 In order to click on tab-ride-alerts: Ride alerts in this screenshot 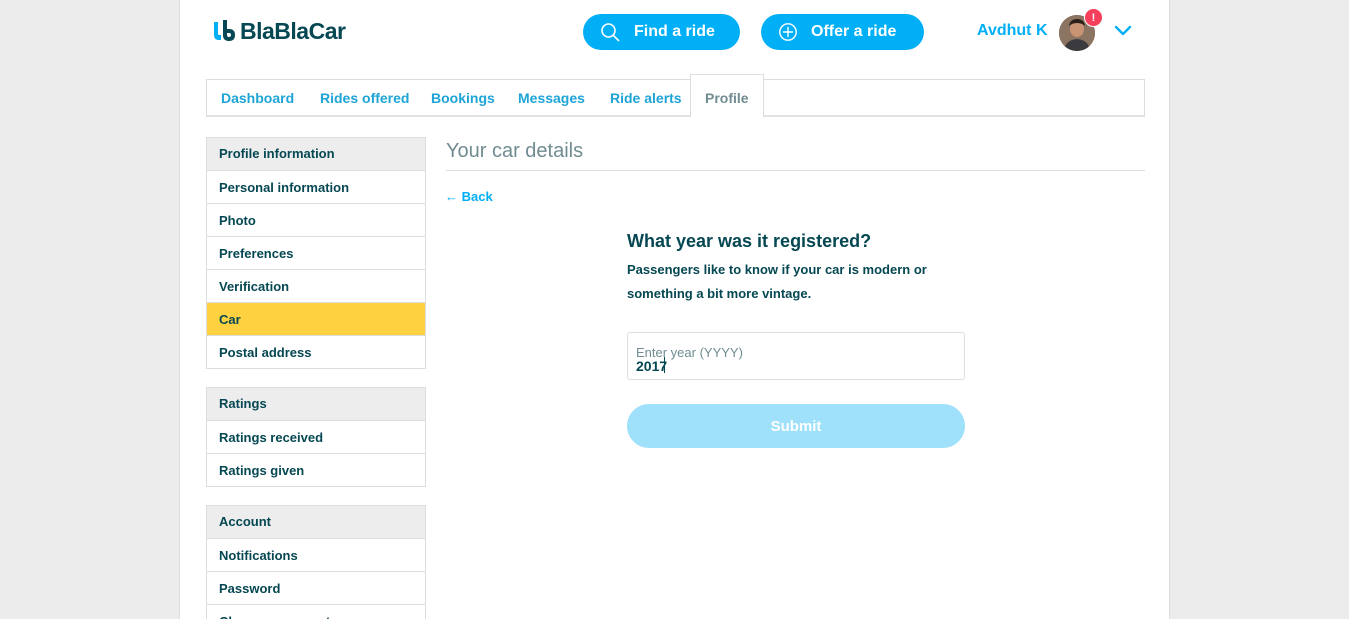, I will do `click(646, 98)`.